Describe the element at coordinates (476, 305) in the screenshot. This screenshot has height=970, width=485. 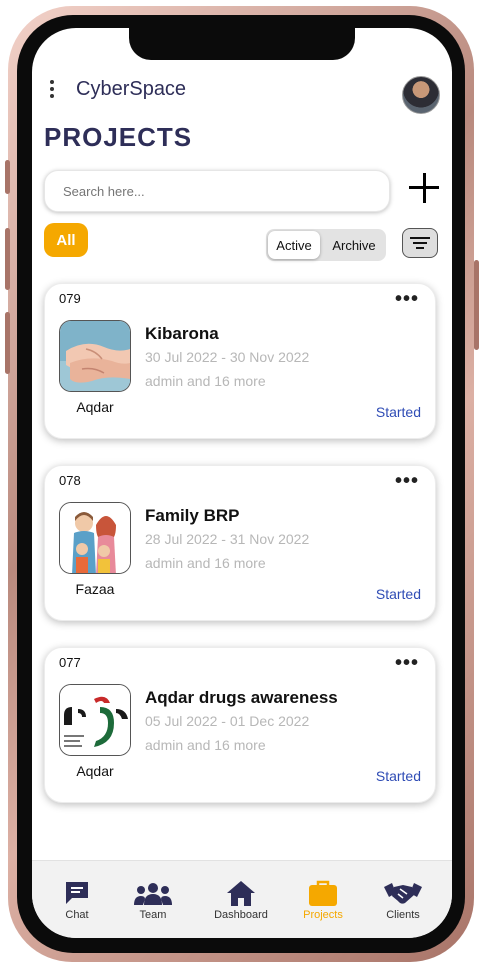
I see `power-button` at that location.